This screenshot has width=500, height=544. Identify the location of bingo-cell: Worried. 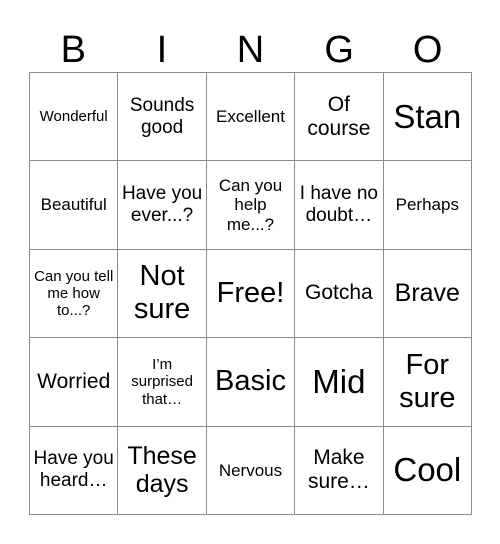
(74, 382).